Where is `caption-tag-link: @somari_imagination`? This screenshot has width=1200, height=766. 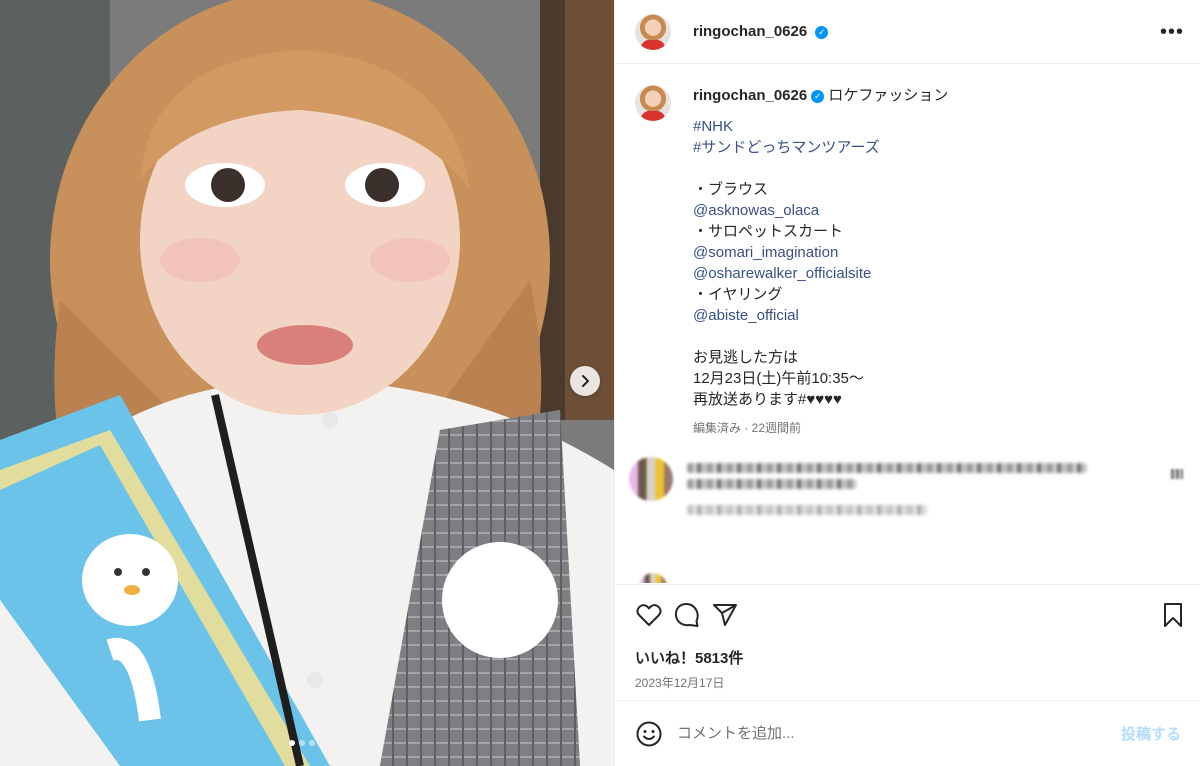
caption-tag-link: @somari_imagination is located at coordinates (820, 252).